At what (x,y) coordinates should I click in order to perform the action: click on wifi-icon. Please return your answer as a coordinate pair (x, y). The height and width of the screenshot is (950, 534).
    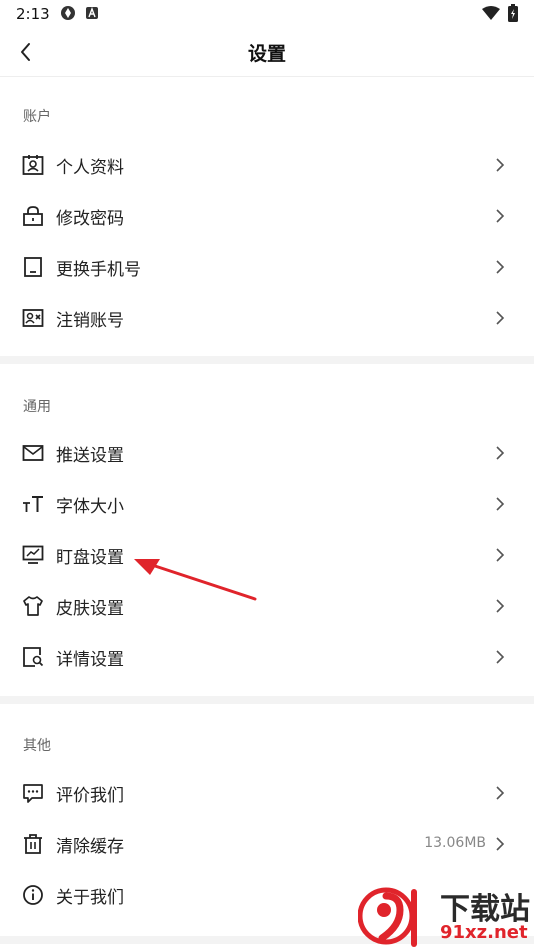
    Looking at the image, I should click on (491, 13).